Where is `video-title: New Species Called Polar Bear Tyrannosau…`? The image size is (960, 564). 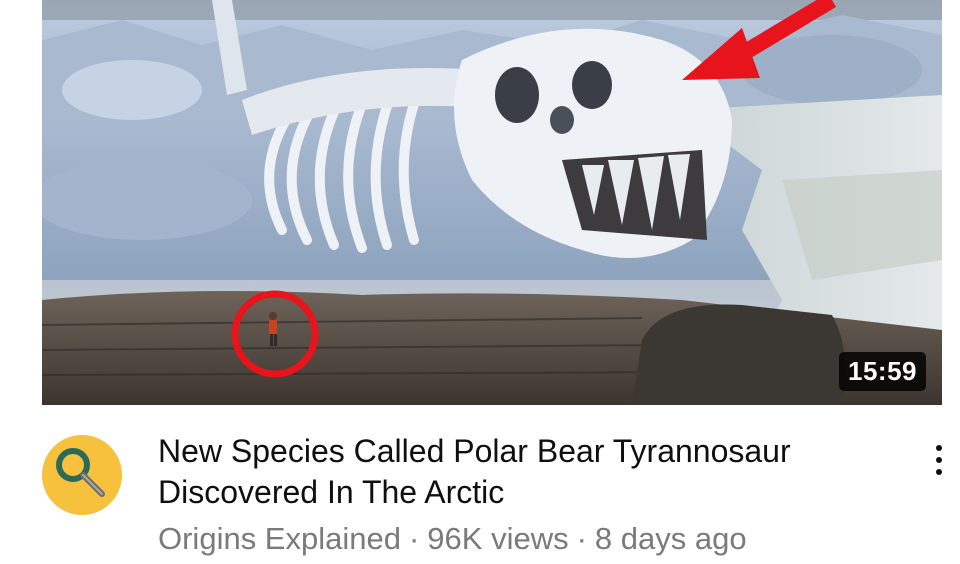 video-title: New Species Called Polar Bear Tyrannosau… is located at coordinates (503, 472).